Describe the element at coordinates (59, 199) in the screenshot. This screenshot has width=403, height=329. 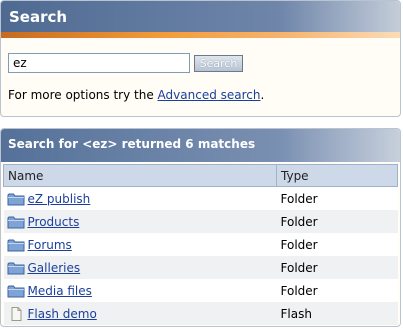
I see `result-link: eZ publish` at that location.